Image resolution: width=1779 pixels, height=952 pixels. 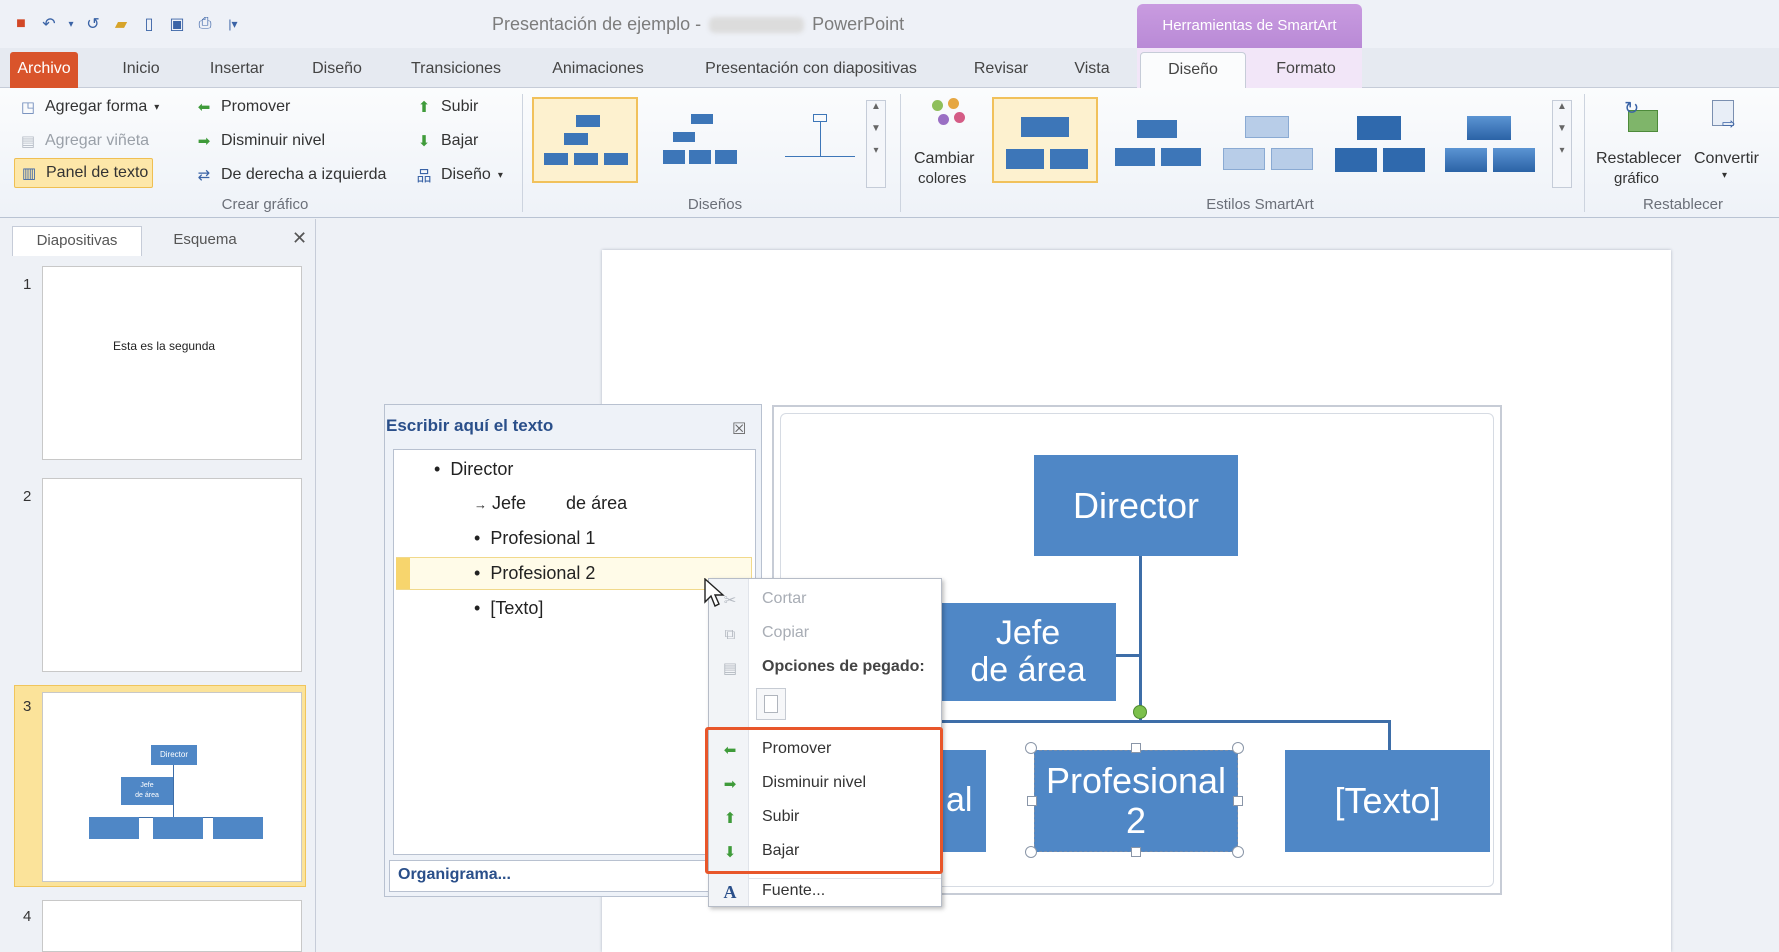 I want to click on style-gallery-scroll: ▲ ▼ ▾, so click(x=1562, y=144).